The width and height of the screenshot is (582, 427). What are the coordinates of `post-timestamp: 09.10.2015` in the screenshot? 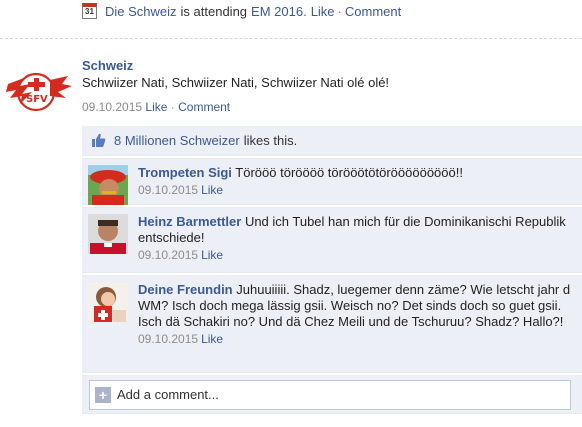 It's located at (112, 107).